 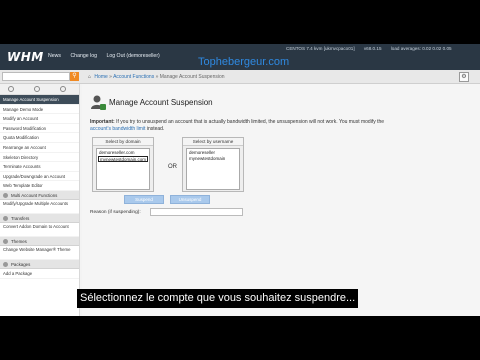 I want to click on user-suspend-icon, so click(x=98, y=102).